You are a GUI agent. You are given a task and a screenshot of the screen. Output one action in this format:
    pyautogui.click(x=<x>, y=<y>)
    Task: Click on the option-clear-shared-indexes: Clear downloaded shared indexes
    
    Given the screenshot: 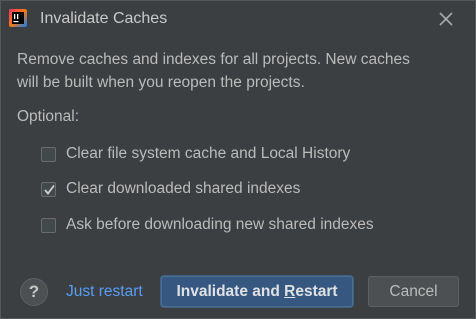 What is the action you would take?
    pyautogui.click(x=170, y=189)
    